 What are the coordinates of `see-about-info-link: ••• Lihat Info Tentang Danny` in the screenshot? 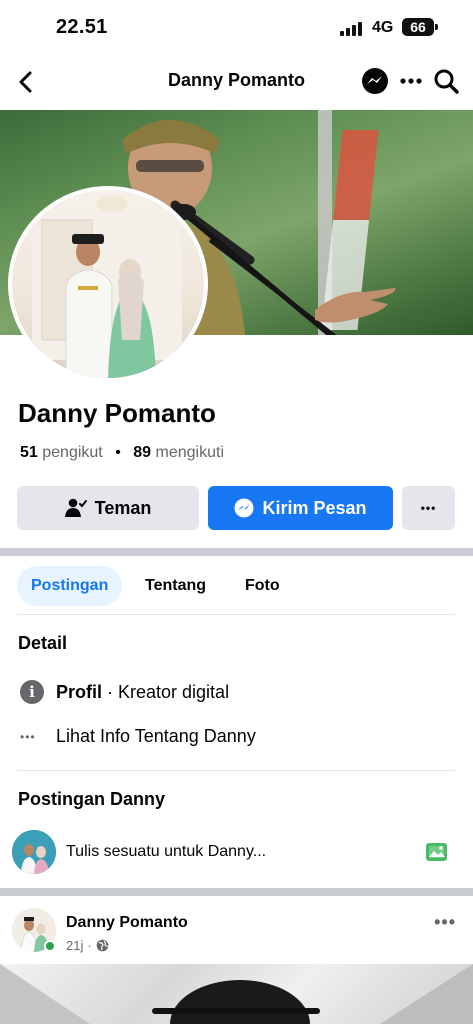 It's located at (138, 736).